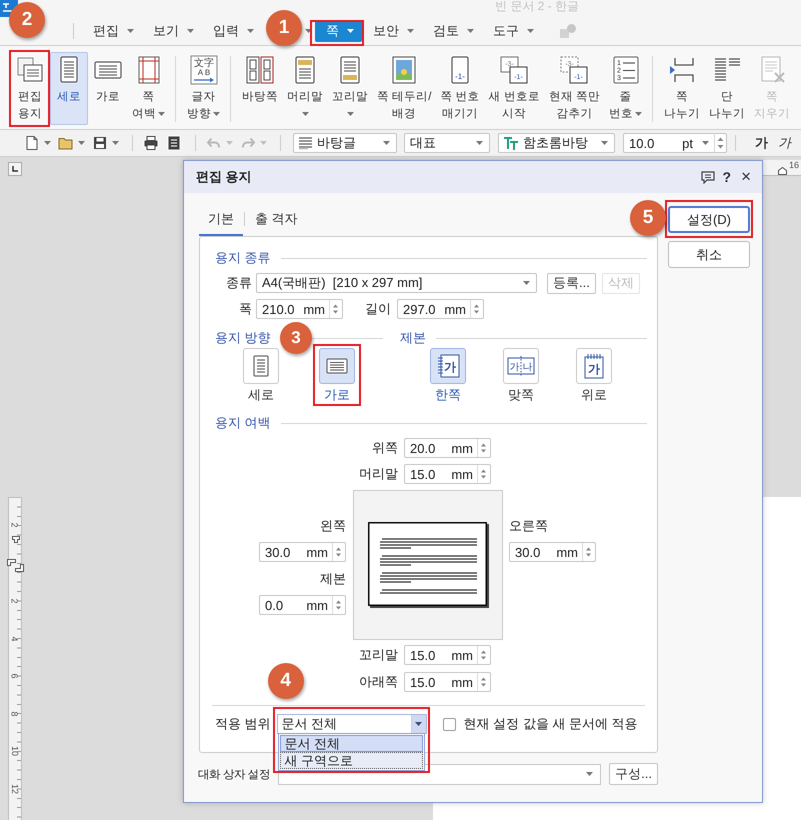 The width and height of the screenshot is (801, 820). What do you see at coordinates (460, 88) in the screenshot?
I see `ribbon-button: -1- 쪽 번호 매기기` at bounding box center [460, 88].